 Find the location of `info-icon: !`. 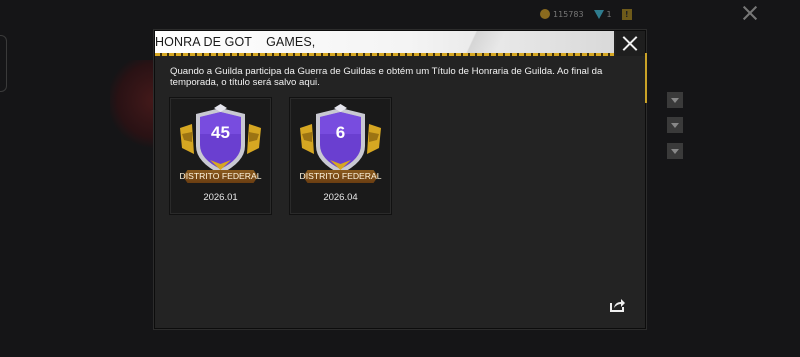

info-icon: ! is located at coordinates (626, 14).